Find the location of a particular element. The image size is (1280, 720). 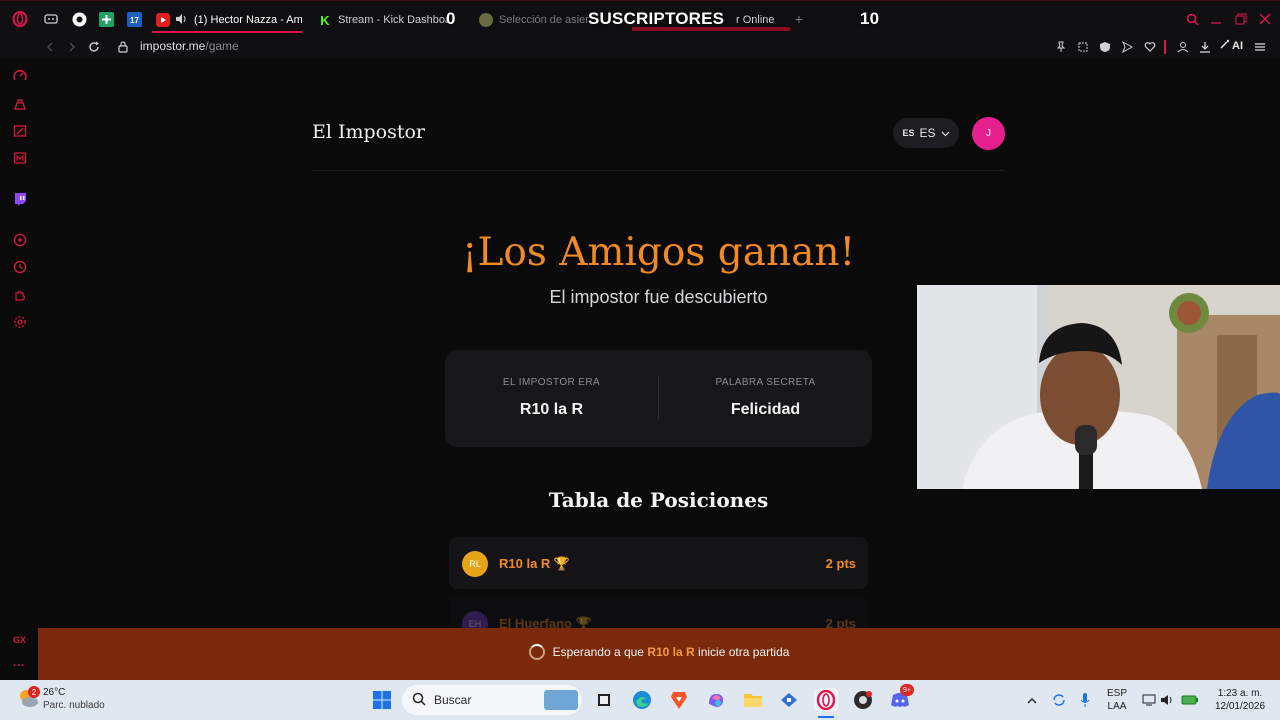

new-tab-button: + is located at coordinates (799, 19).